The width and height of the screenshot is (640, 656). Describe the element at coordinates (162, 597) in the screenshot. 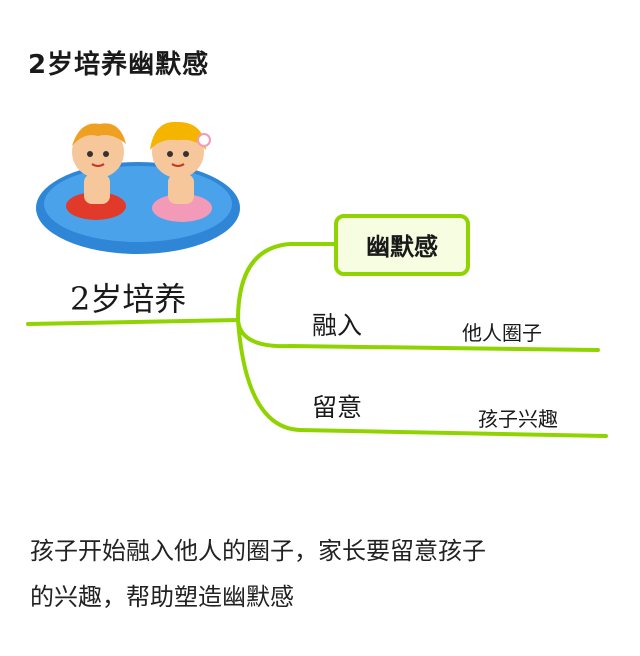

I see `caption-line-2: 的兴趣，帮助塑造幽默感` at that location.